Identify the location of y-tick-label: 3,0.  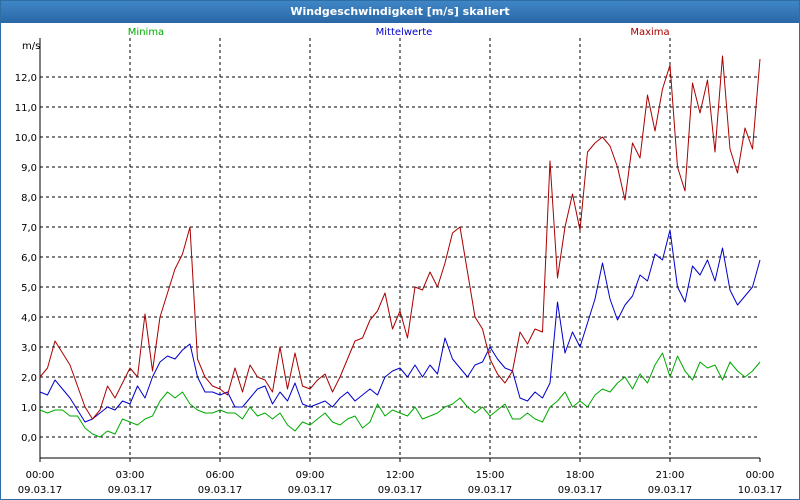
(29, 348).